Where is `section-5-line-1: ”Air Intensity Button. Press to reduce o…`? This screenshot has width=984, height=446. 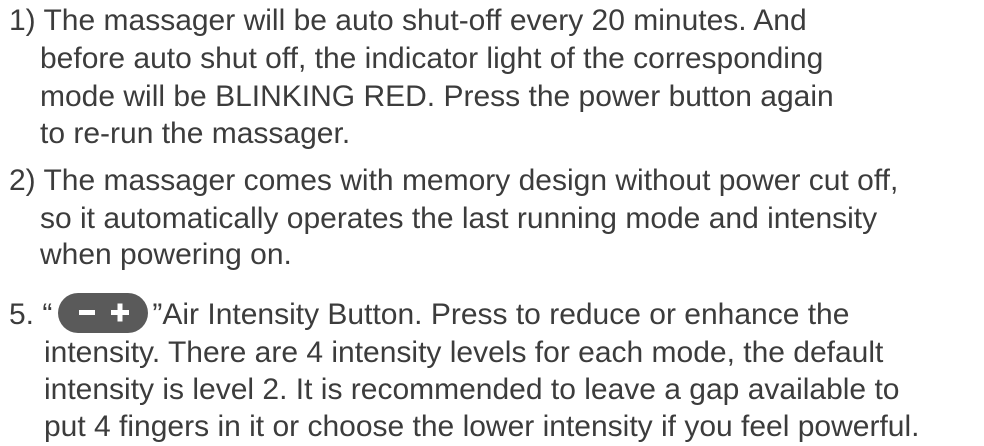
section-5-line-1: ”Air Intensity Button. Press to reduce o… is located at coordinates (501, 314).